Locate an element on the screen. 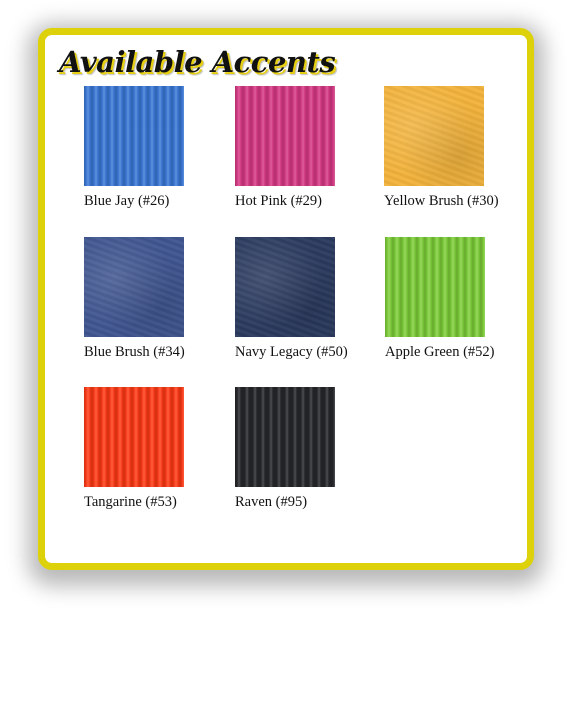 The width and height of the screenshot is (580, 715). swatch-tangarine: Tangarine (#53) is located at coordinates (134, 449).